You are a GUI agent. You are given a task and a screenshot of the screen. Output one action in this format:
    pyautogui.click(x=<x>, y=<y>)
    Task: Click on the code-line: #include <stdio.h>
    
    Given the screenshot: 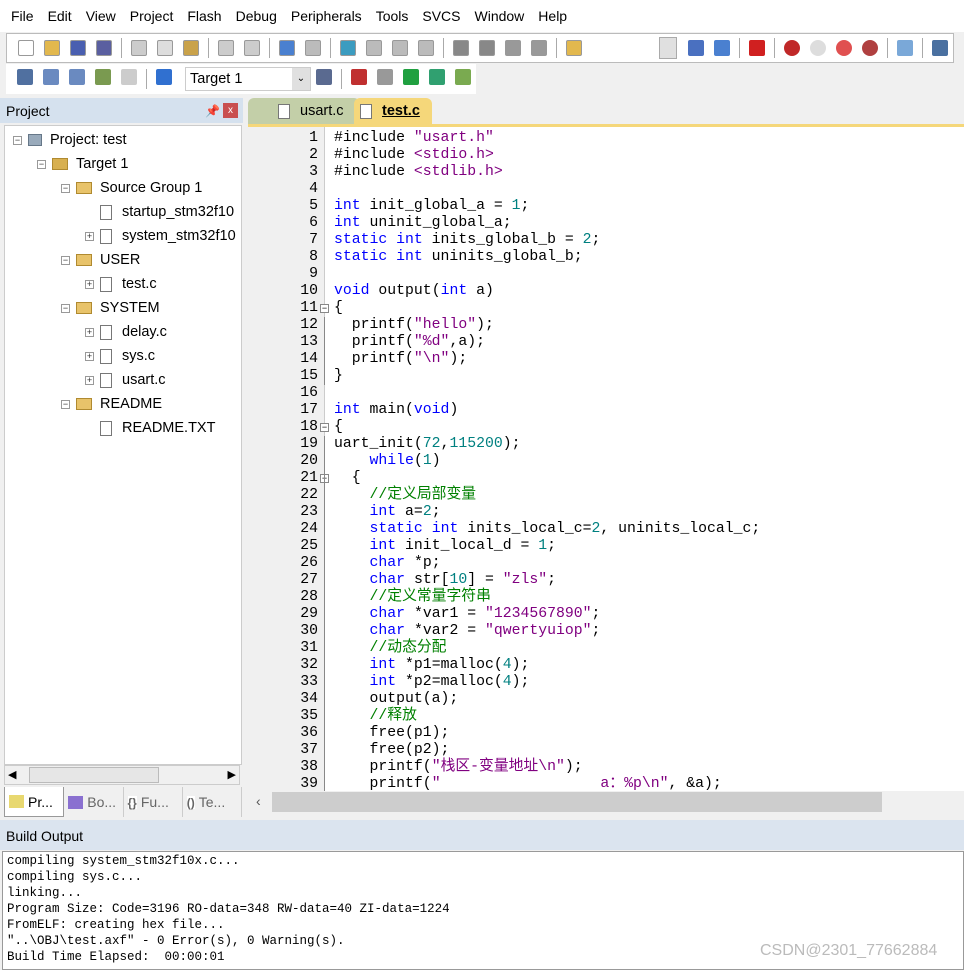 What is the action you would take?
    pyautogui.click(x=414, y=155)
    